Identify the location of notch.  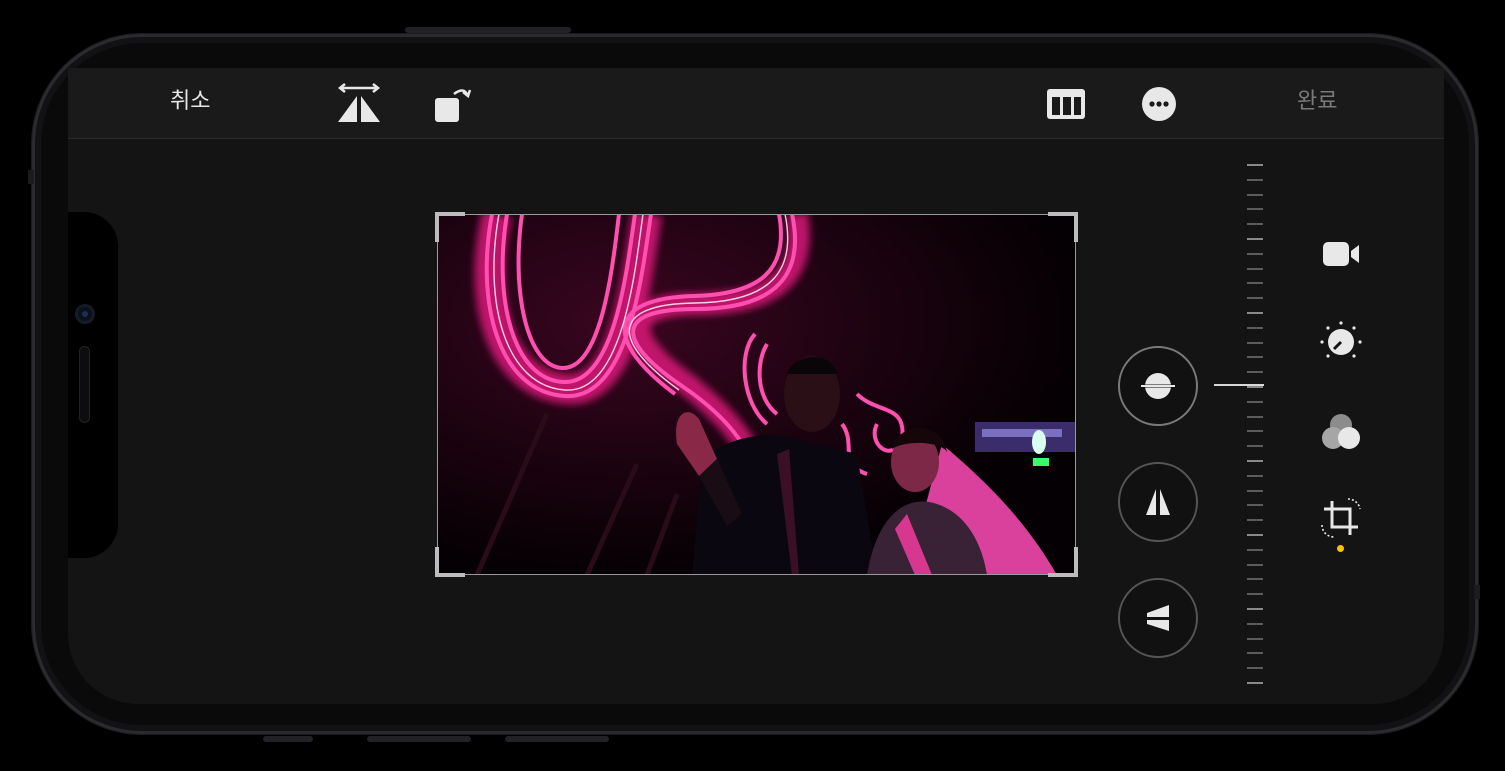
(93, 385).